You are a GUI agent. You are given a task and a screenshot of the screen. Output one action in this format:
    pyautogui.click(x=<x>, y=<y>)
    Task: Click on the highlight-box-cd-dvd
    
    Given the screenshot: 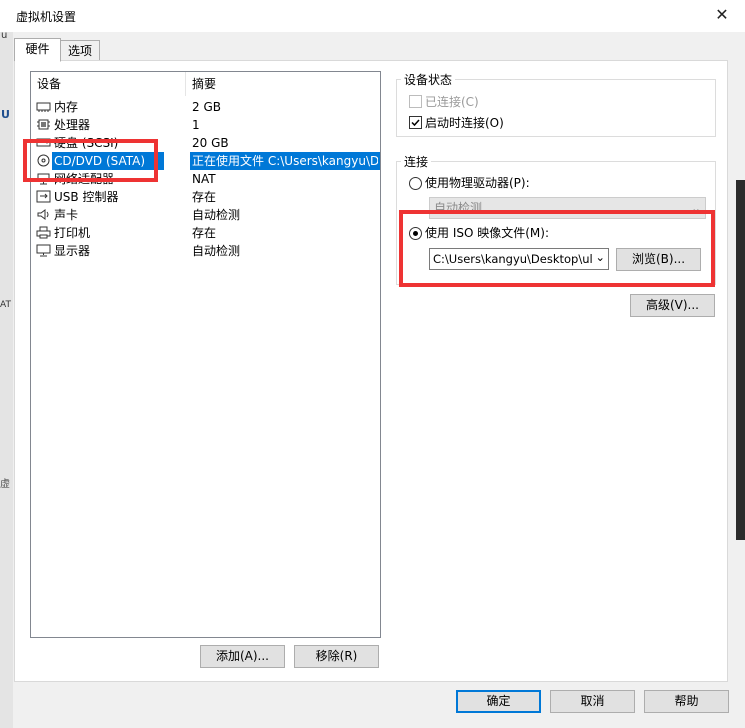 What is the action you would take?
    pyautogui.click(x=90, y=160)
    